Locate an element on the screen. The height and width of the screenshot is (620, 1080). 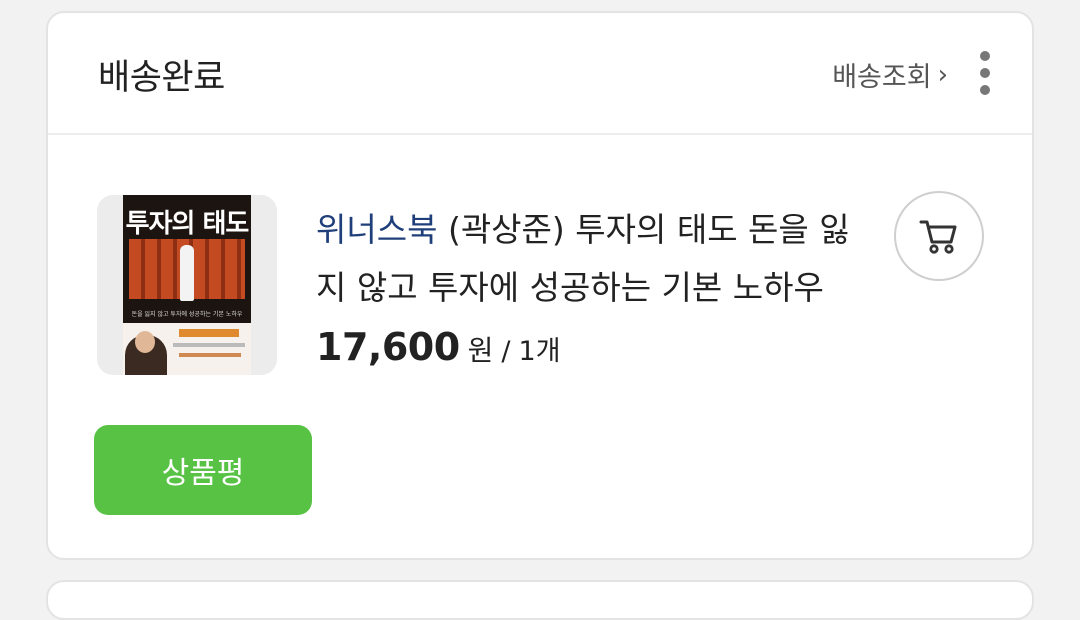
currency-unit: 원 is located at coordinates (480, 350).